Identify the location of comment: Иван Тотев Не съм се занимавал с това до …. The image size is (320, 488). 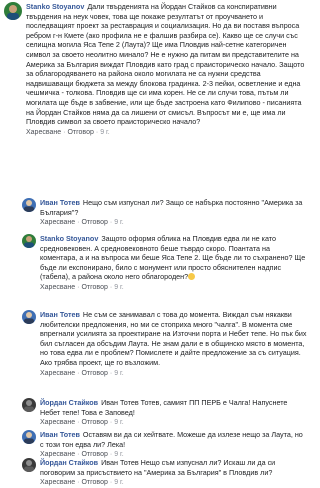
(164, 344).